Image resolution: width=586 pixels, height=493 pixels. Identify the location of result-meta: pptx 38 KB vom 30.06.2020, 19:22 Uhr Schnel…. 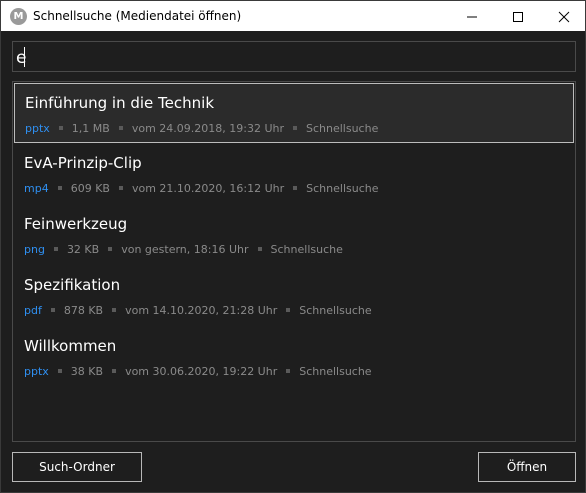
(198, 371).